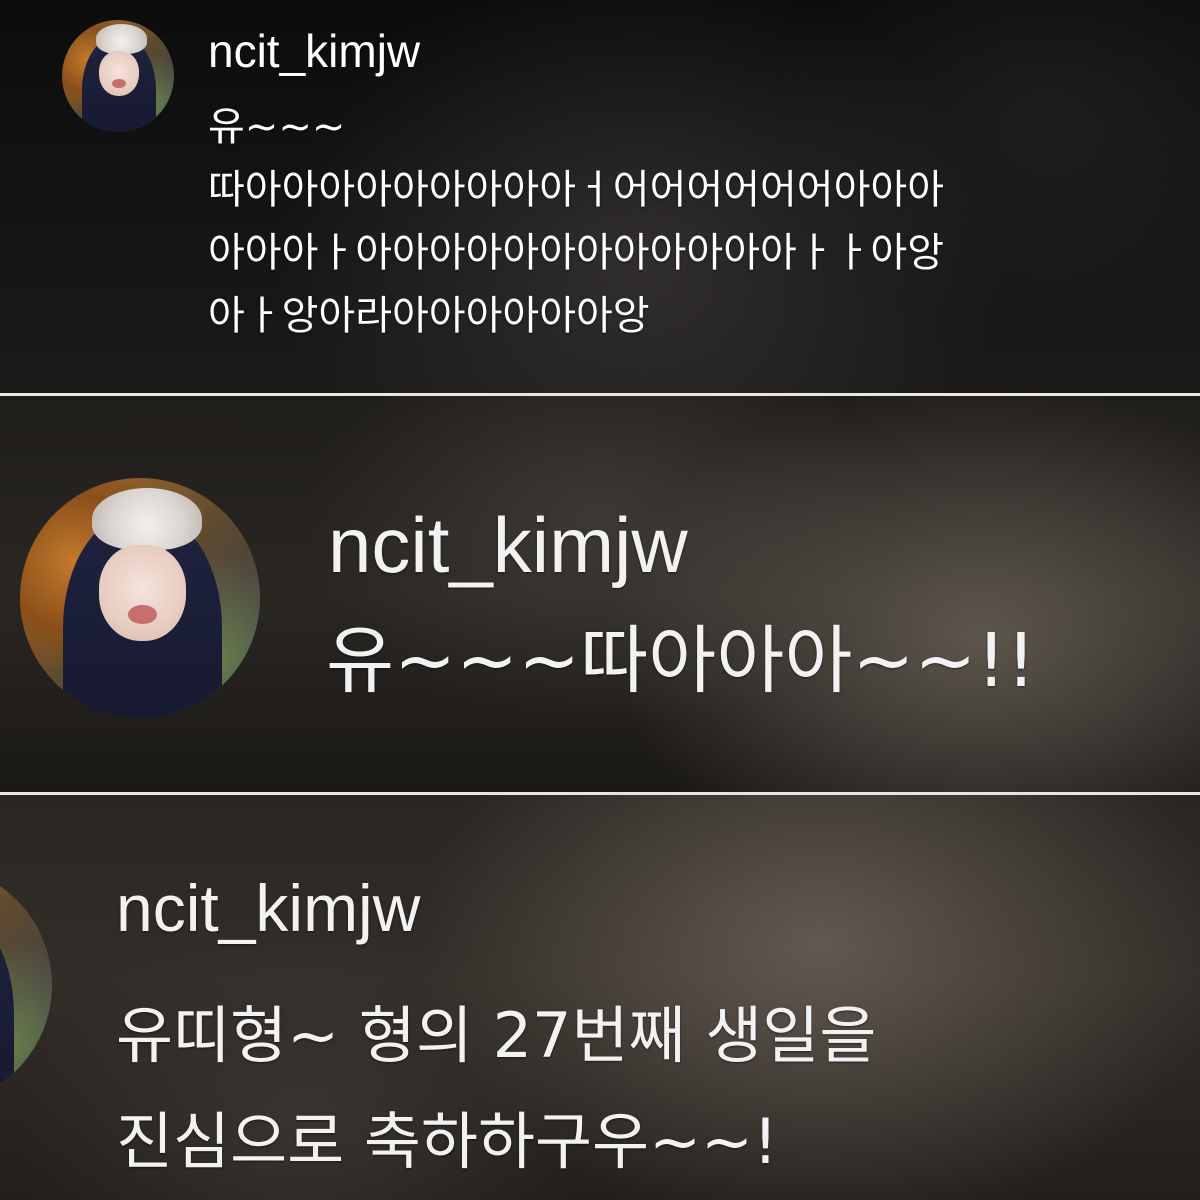  What do you see at coordinates (496, 1089) in the screenshot?
I see `comment-text: 유띠형~ 형의 27번째 생일을 진심으로 축하하구우~~!` at bounding box center [496, 1089].